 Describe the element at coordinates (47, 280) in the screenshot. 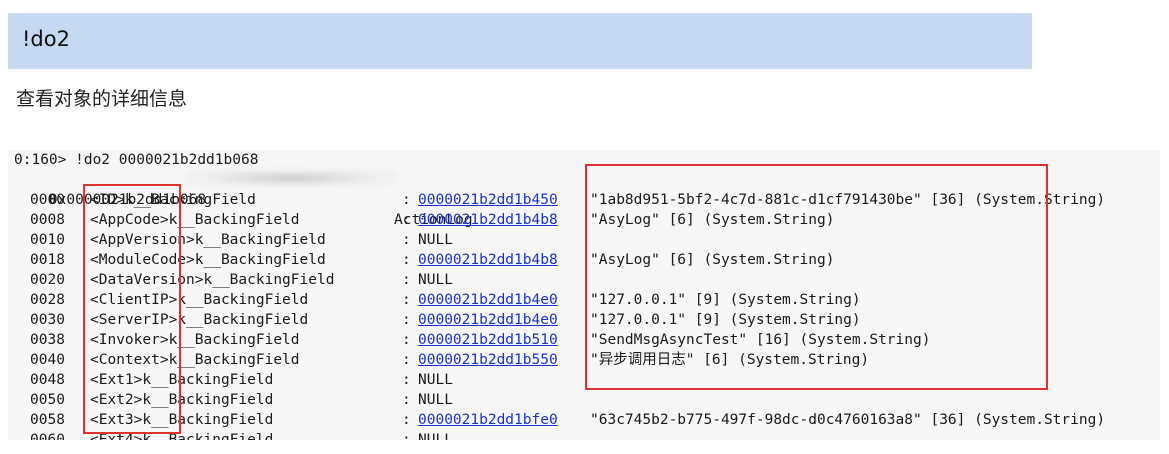

I see `field-offset: 0020` at that location.